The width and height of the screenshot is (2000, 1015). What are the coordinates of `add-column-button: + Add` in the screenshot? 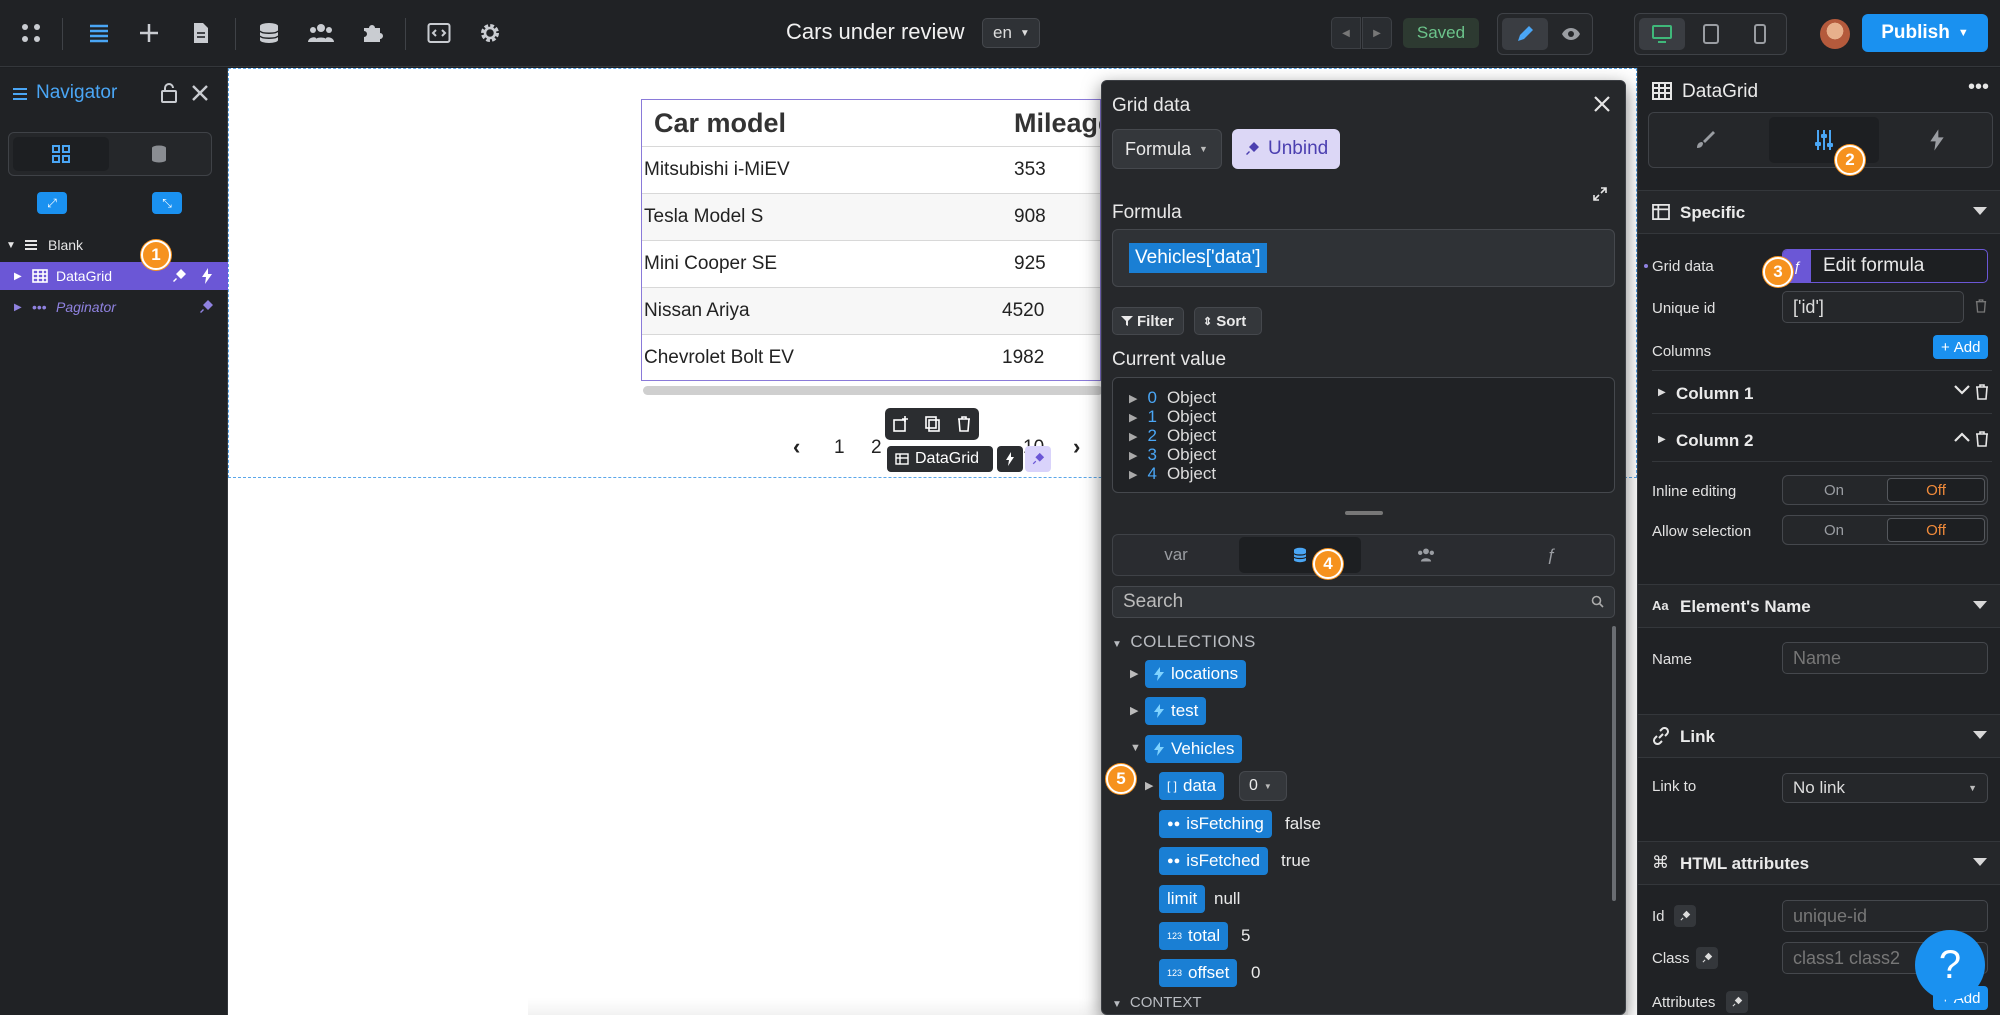 It's located at (1961, 347).